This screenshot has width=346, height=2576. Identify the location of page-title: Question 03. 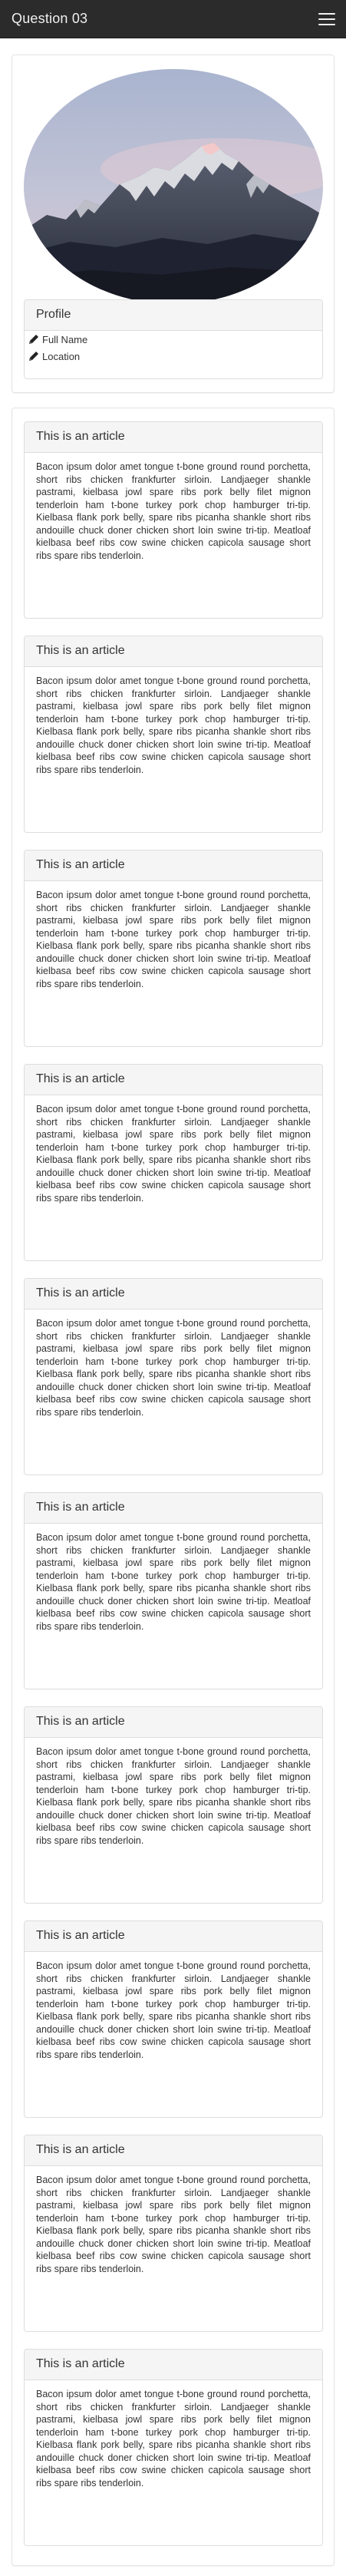
(49, 19).